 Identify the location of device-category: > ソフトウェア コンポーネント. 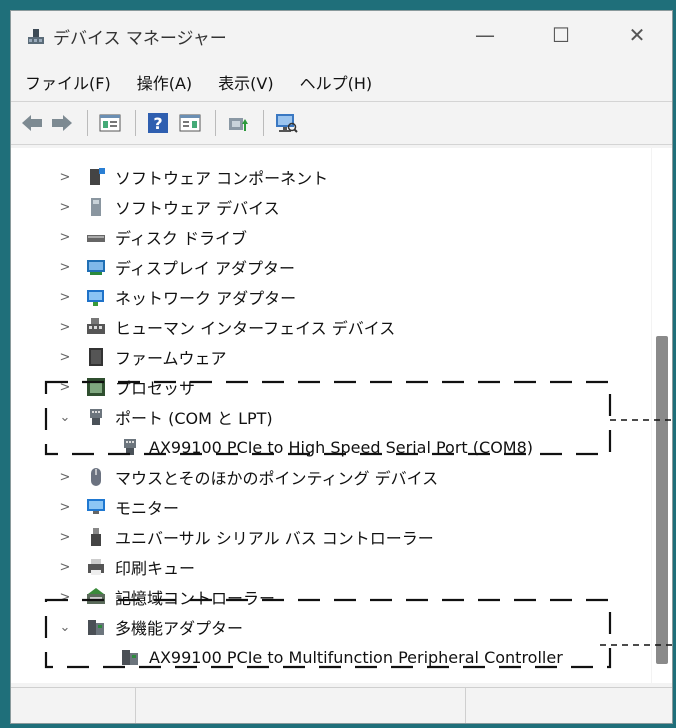
(331, 177).